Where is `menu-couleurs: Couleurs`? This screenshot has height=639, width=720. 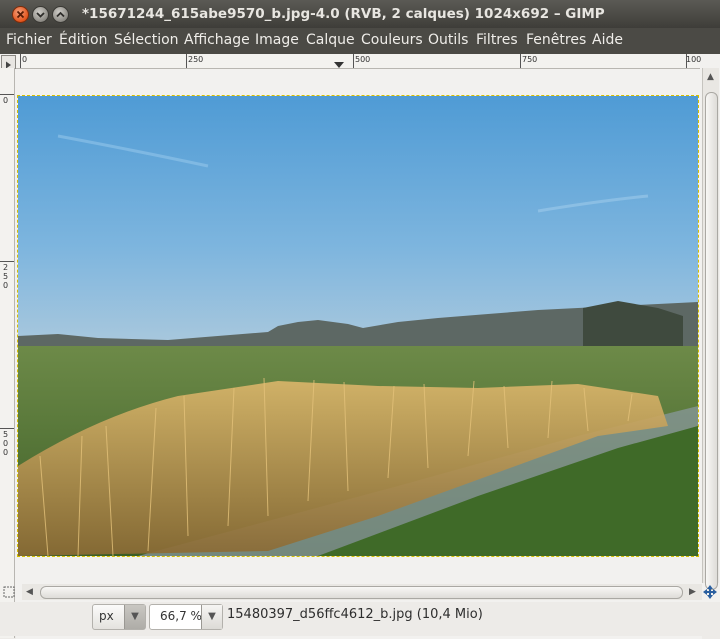 menu-couleurs: Couleurs is located at coordinates (392, 40).